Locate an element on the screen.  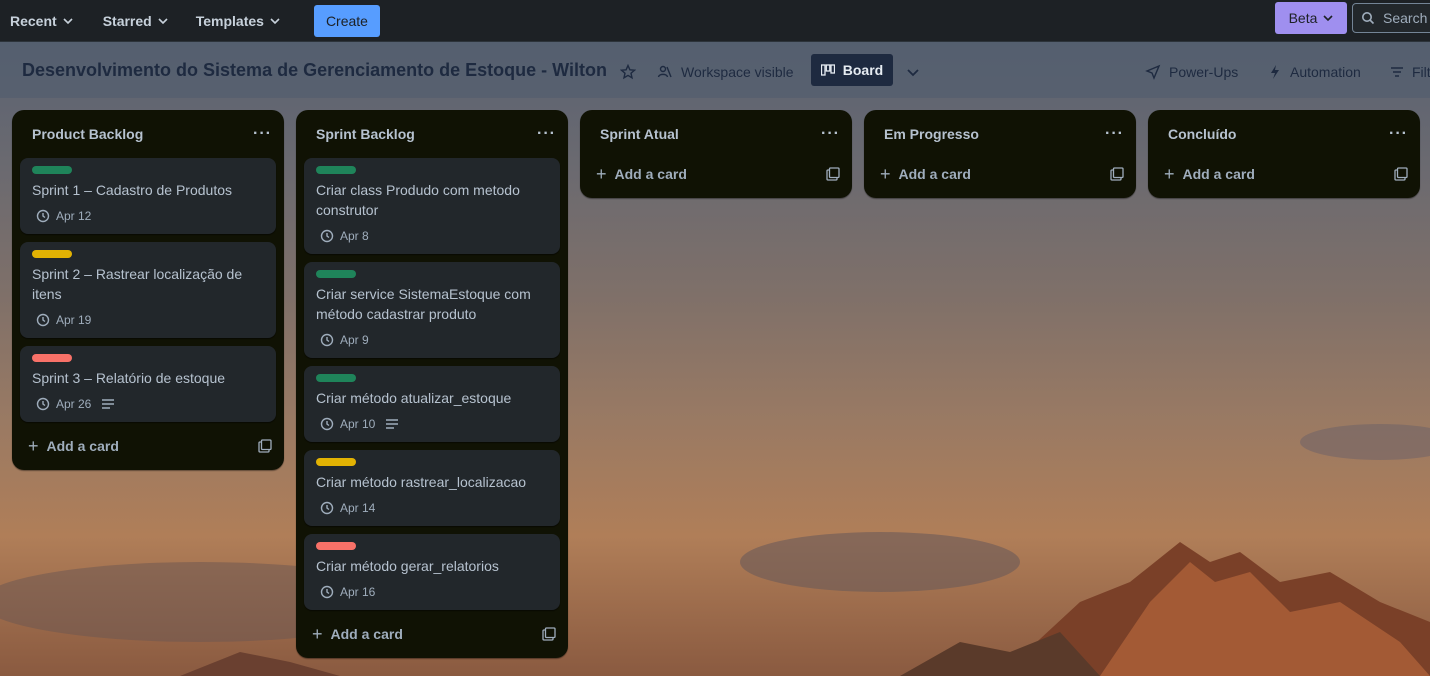
visibility-label: Workspace visible is located at coordinates (737, 72).